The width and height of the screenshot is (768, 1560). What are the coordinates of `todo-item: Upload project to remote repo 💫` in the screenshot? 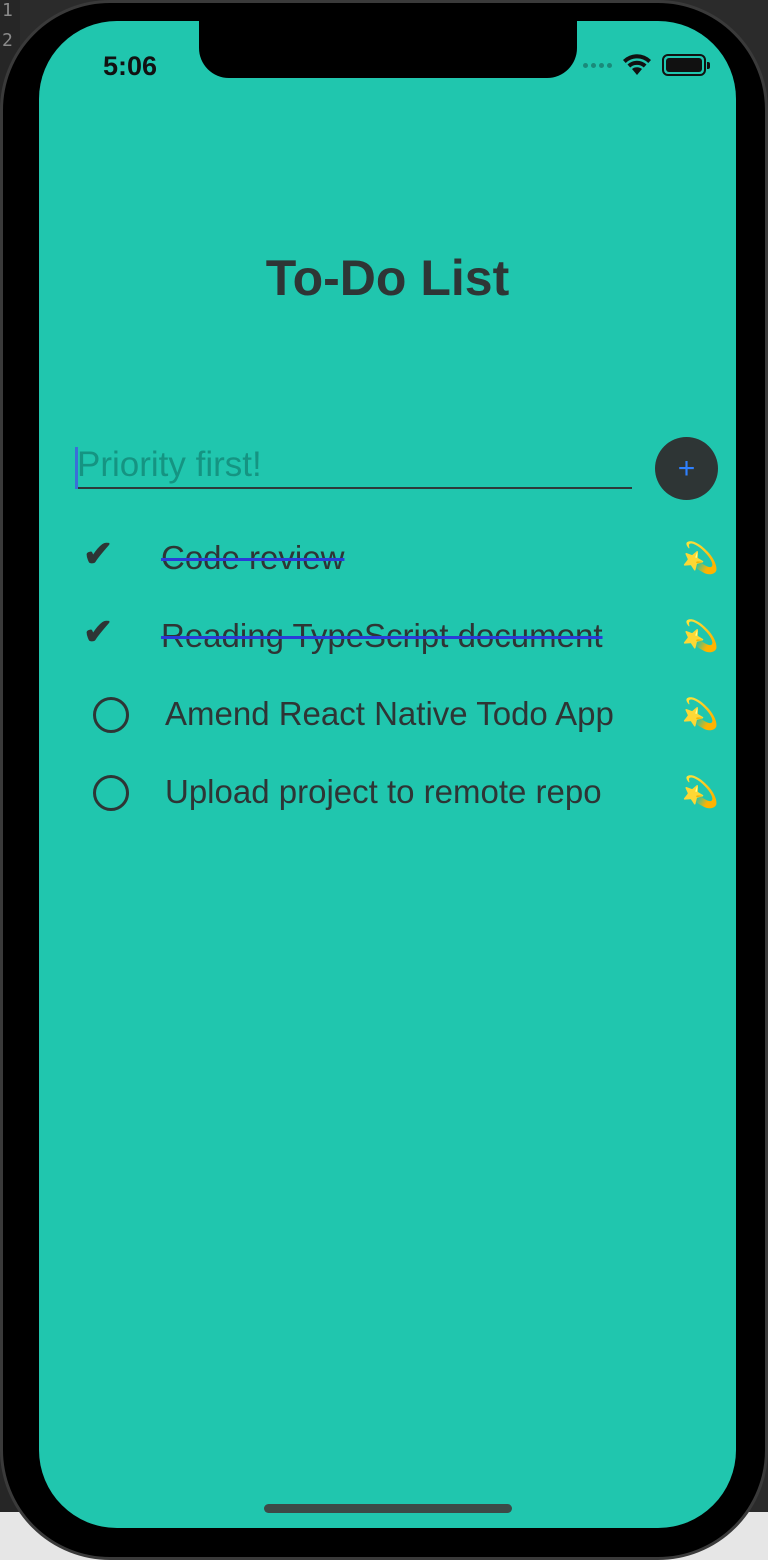 It's located at (397, 794).